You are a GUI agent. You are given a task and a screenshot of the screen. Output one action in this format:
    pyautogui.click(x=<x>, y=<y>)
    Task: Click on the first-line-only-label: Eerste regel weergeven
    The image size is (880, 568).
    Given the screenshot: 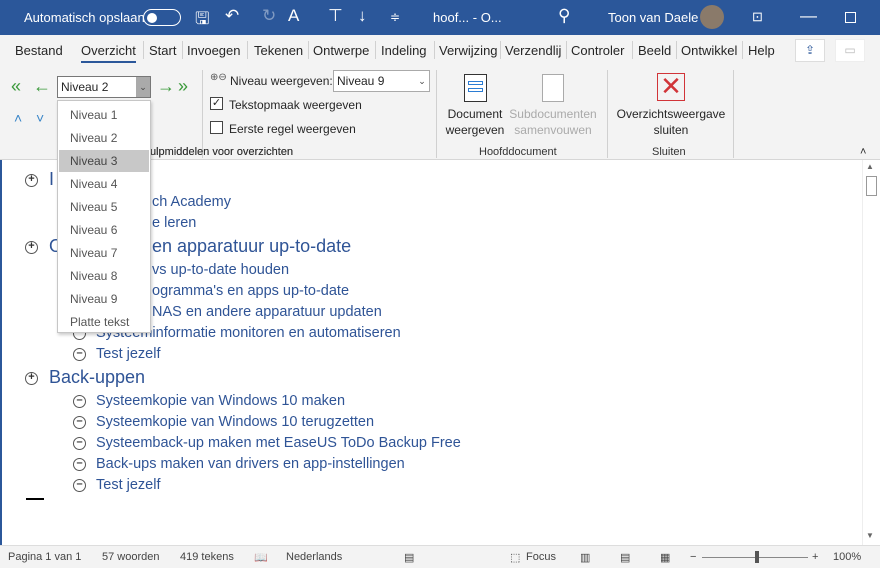 What is the action you would take?
    pyautogui.click(x=292, y=129)
    